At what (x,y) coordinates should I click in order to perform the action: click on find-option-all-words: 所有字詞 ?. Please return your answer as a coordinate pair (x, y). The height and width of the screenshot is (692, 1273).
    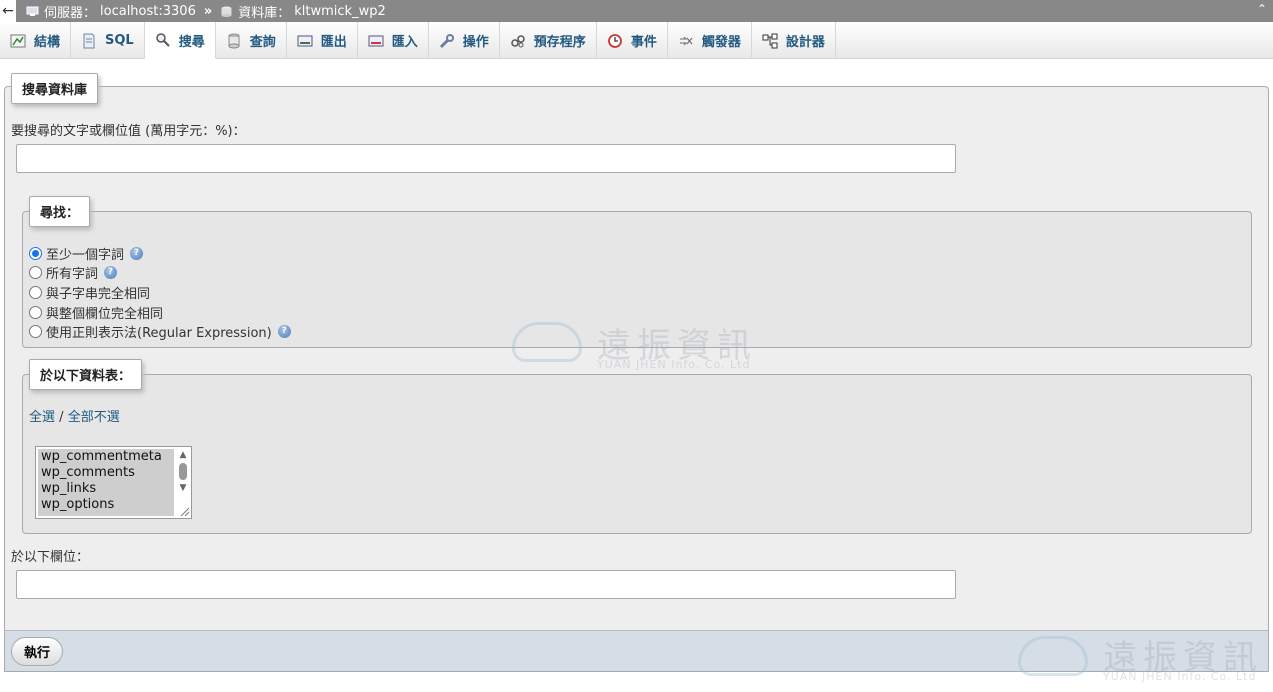
    Looking at the image, I should click on (73, 272).